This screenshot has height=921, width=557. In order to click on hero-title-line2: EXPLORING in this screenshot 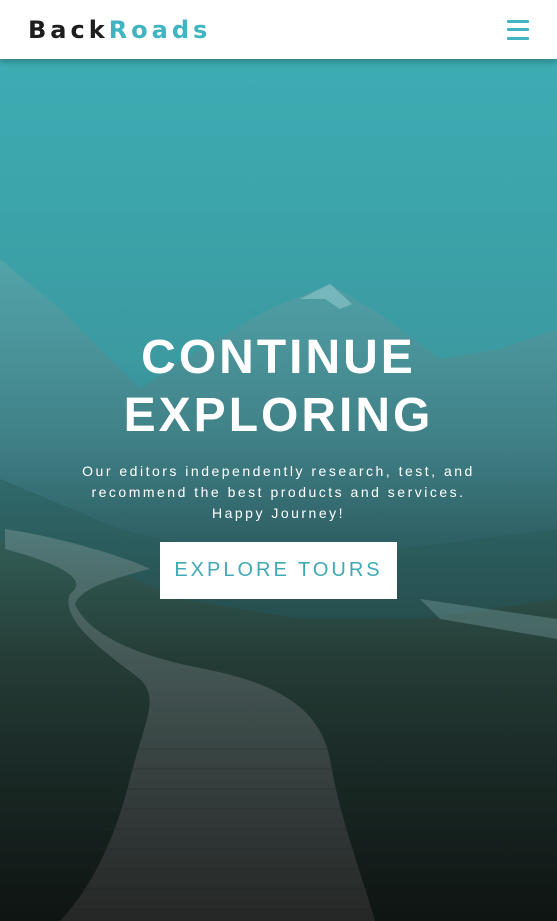, I will do `click(278, 415)`.